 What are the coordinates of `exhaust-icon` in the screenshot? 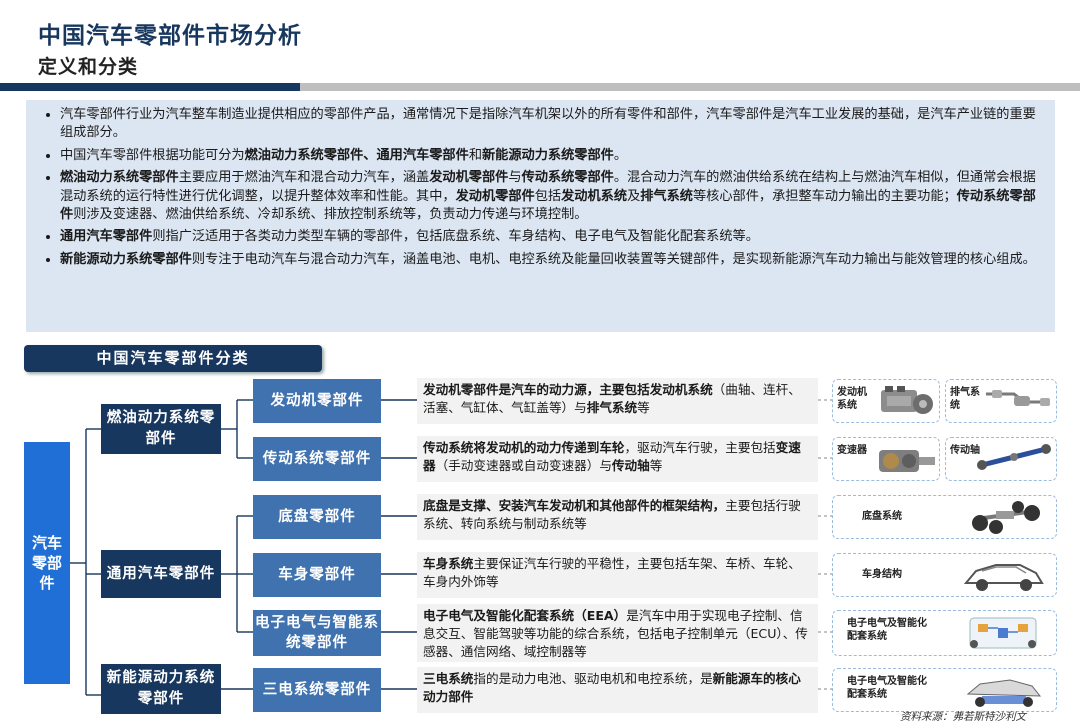 It's located at (1019, 401).